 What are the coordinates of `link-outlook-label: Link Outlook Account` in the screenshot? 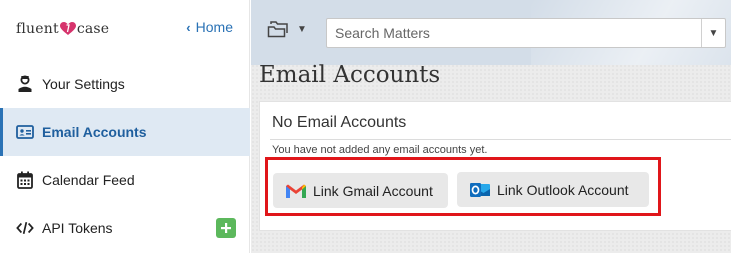 It's located at (563, 189).